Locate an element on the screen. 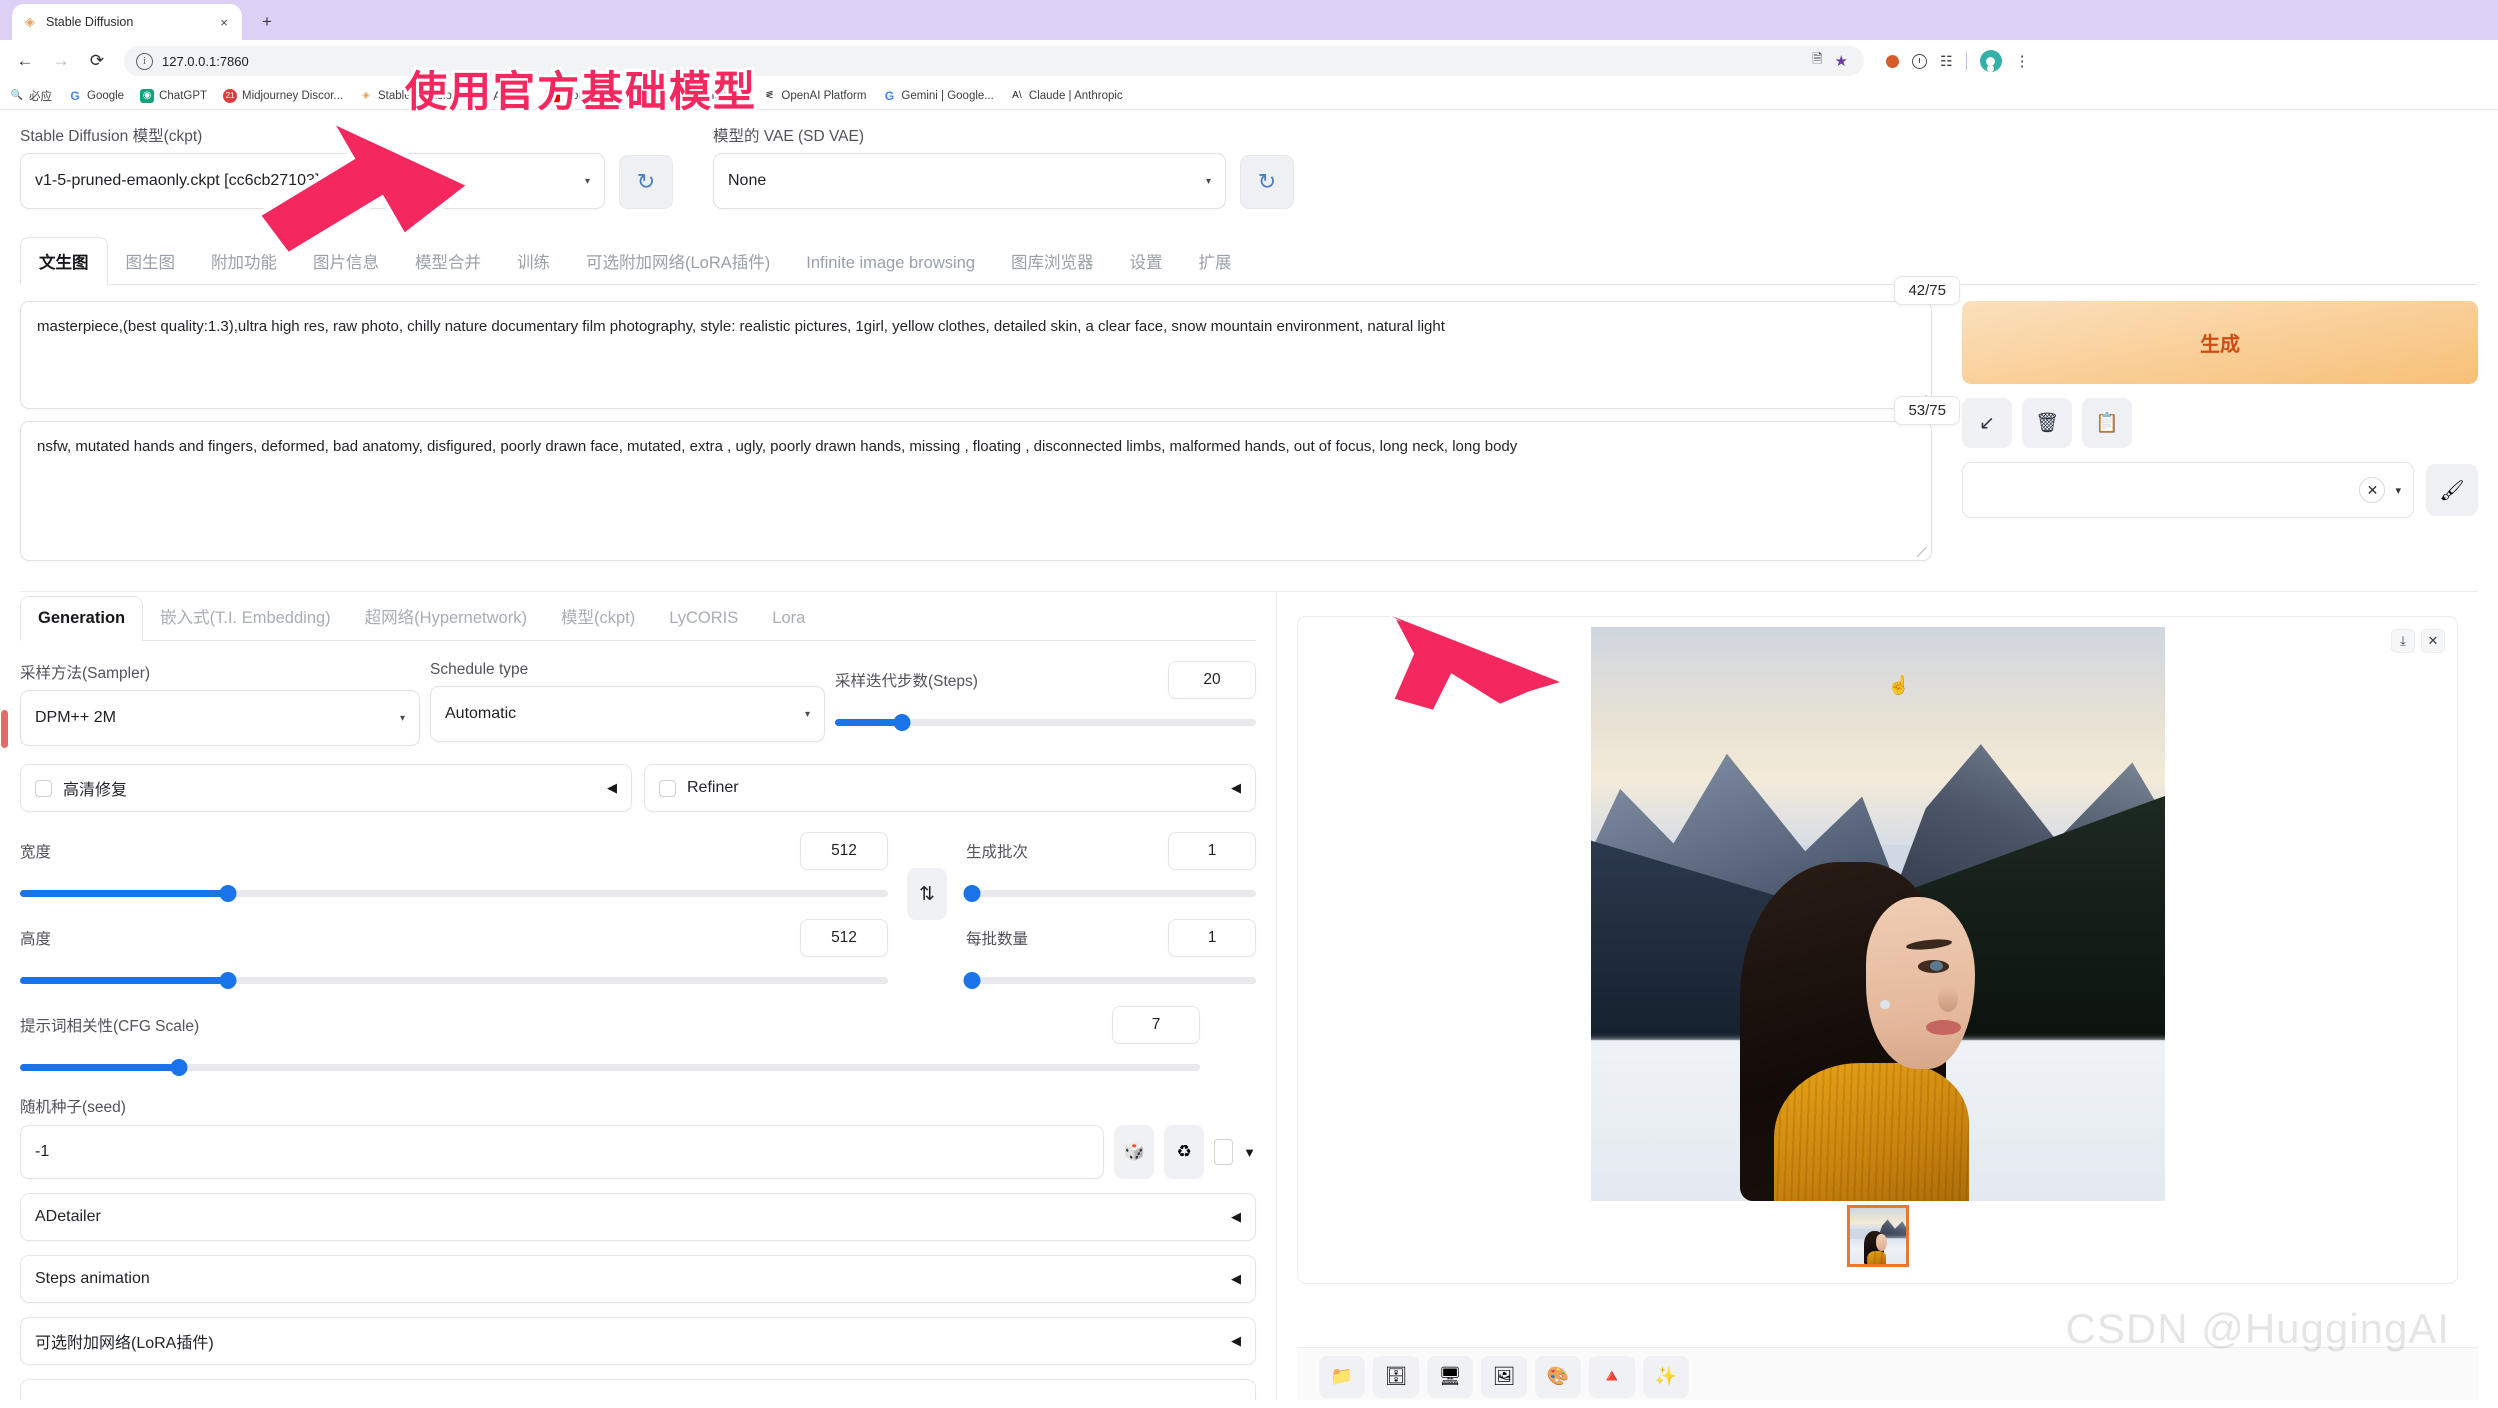 This screenshot has height=1408, width=2498. tab-settings: 设置 is located at coordinates (1146, 261).